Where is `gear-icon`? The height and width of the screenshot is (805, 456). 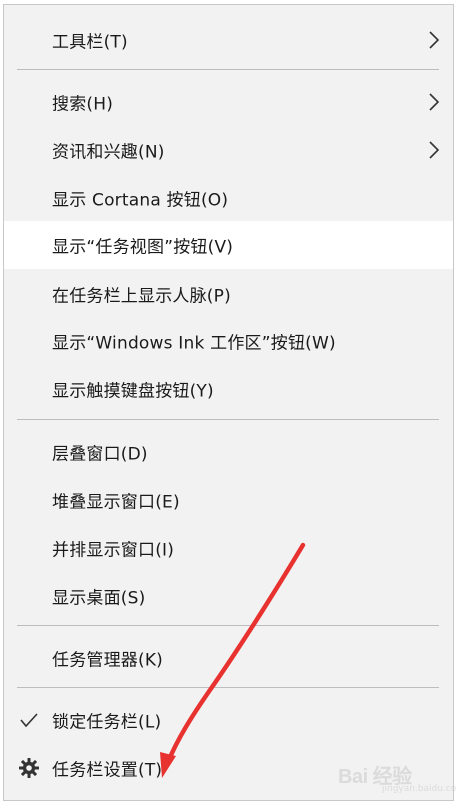
gear-icon is located at coordinates (29, 768).